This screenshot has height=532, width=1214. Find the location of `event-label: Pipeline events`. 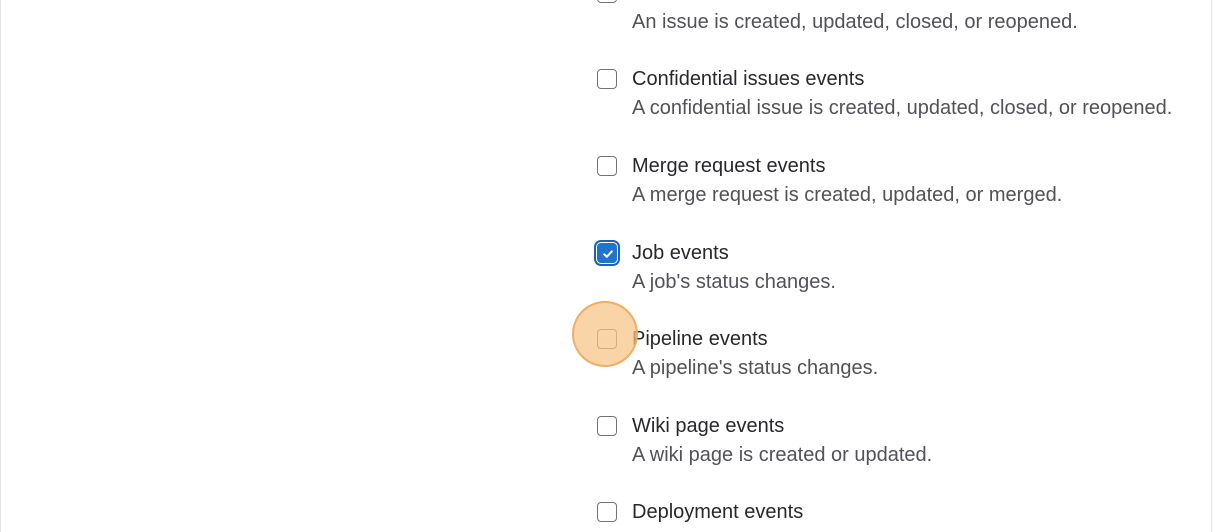

event-label: Pipeline events is located at coordinates (700, 339).